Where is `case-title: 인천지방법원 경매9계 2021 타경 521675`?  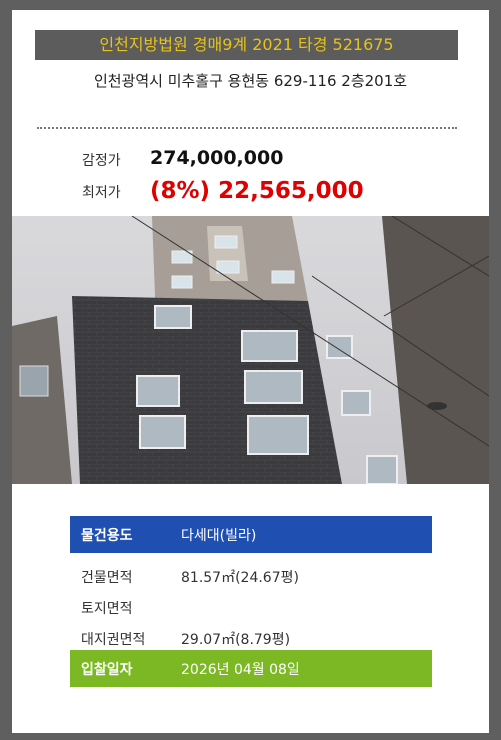 case-title: 인천지방법원 경매9계 2021 타경 521675 is located at coordinates (246, 45).